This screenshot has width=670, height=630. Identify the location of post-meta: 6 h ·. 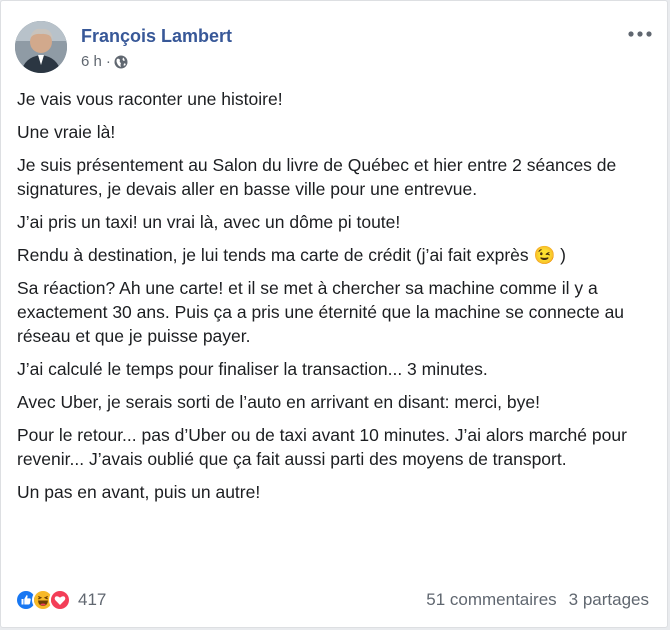
(104, 61).